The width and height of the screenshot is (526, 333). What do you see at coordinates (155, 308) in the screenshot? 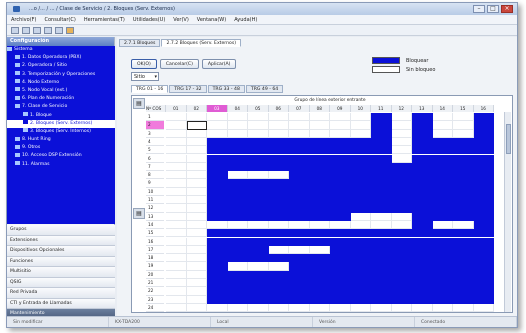
I see `row-header: 24` at bounding box center [155, 308].